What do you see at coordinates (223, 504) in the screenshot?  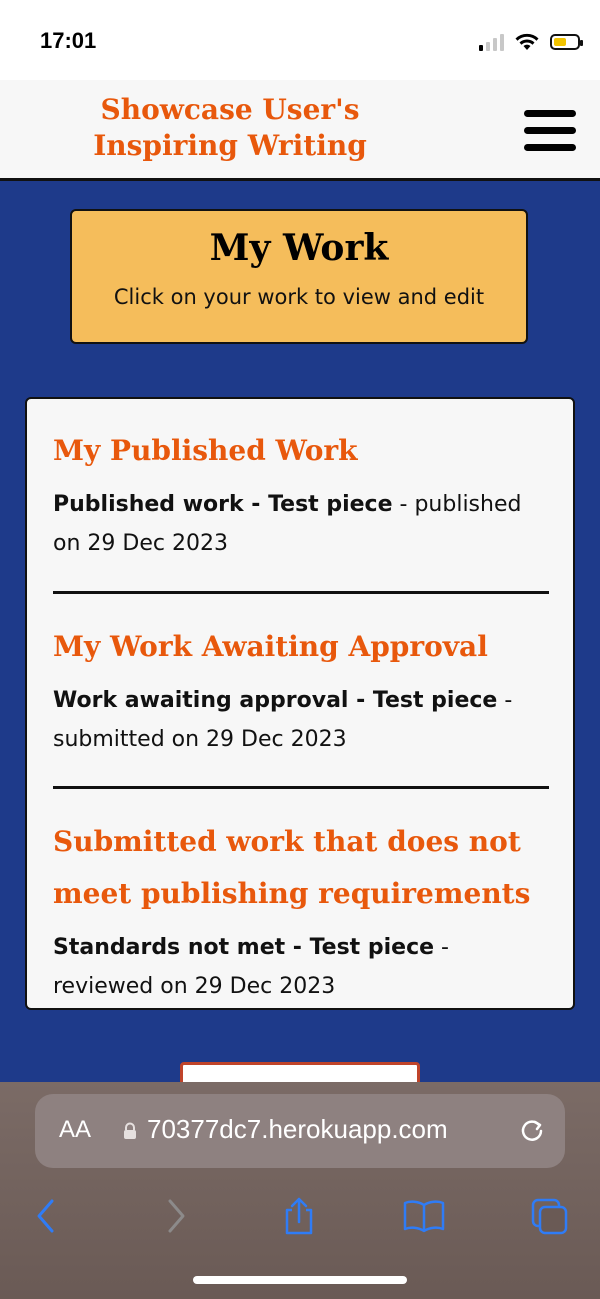 I see `work-title-link: Published work - Test piece` at bounding box center [223, 504].